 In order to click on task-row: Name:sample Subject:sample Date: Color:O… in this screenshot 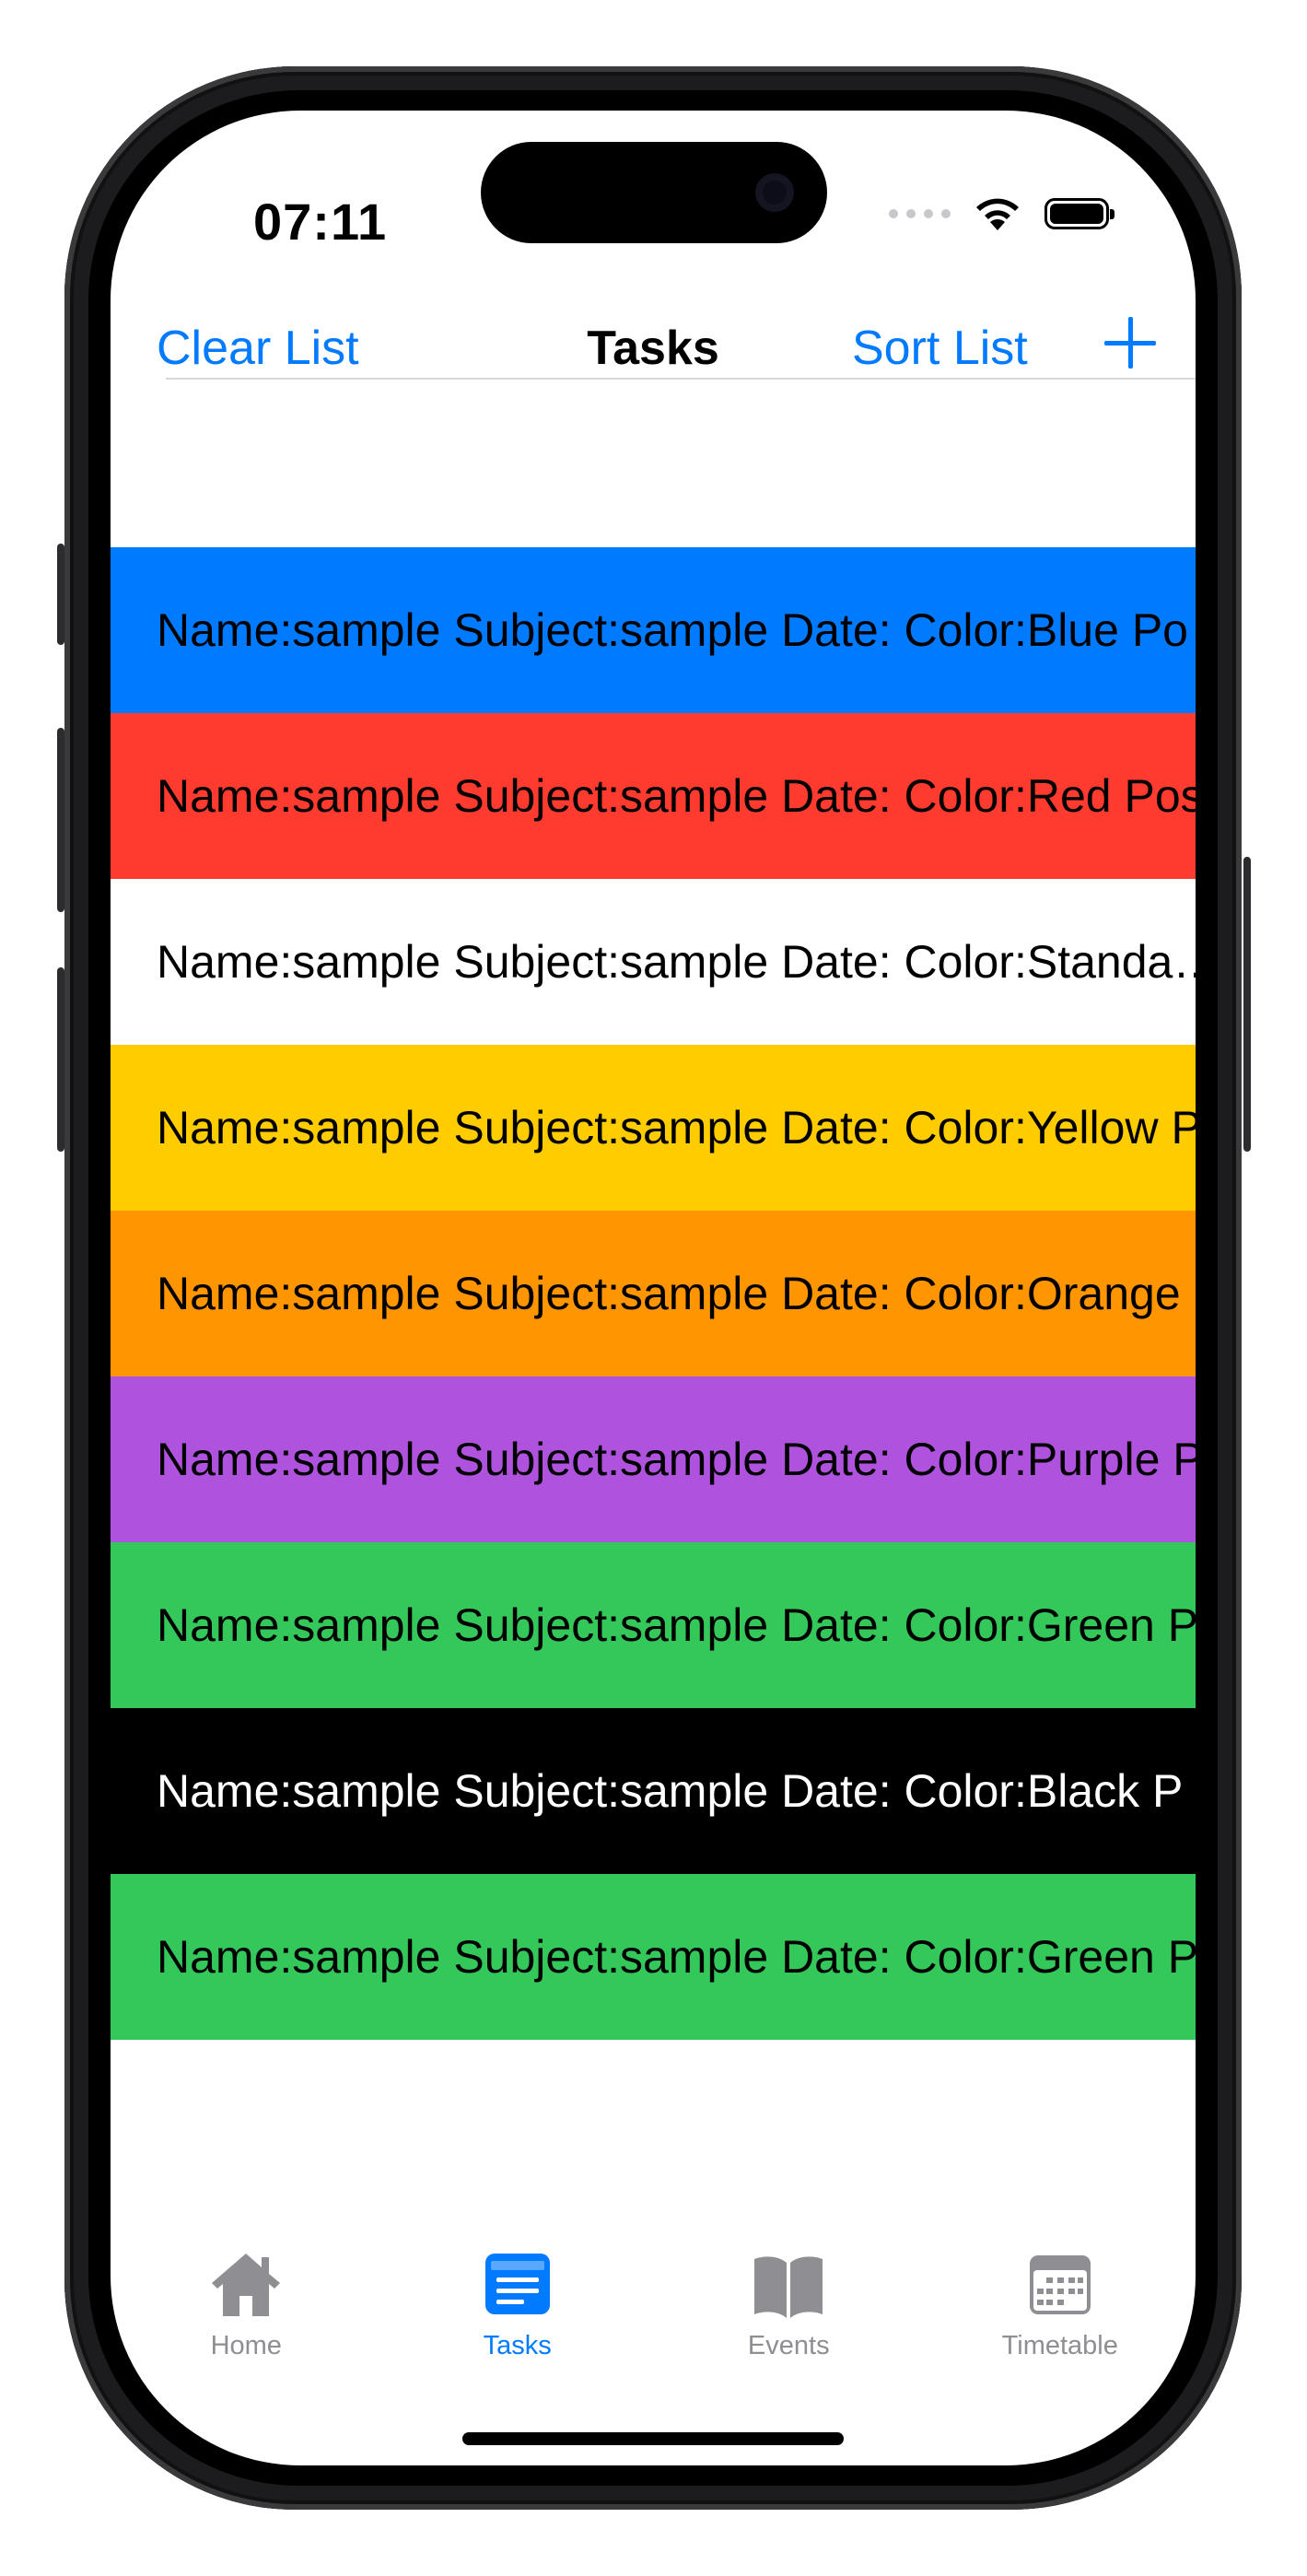, I will do `click(653, 1293)`.